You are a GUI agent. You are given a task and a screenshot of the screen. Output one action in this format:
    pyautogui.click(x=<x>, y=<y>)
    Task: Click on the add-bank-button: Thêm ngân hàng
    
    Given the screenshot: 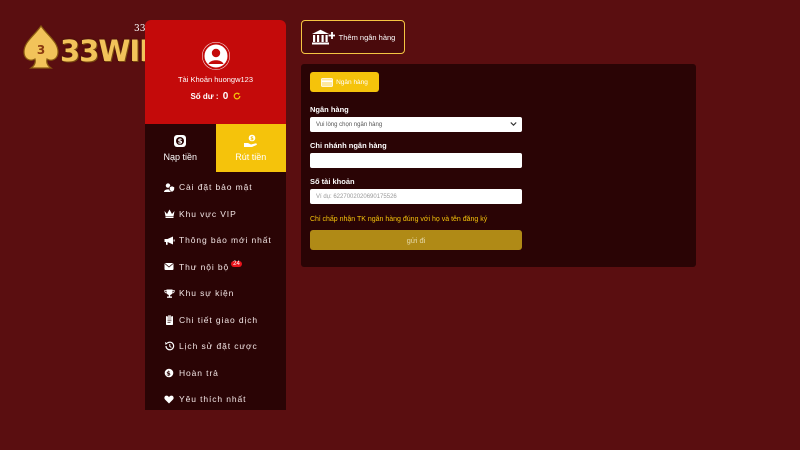 What is the action you would take?
    pyautogui.click(x=353, y=37)
    